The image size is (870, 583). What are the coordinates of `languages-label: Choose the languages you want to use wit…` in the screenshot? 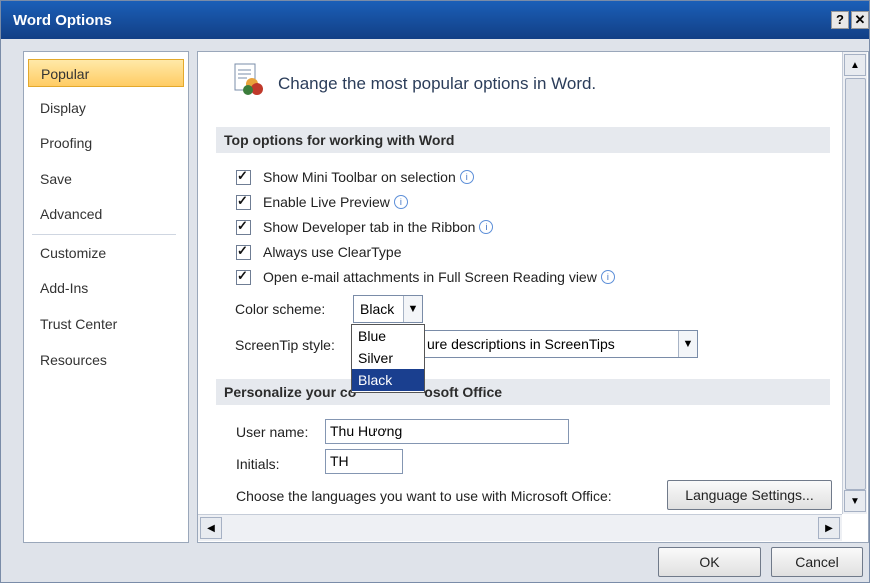 It's located at (424, 496).